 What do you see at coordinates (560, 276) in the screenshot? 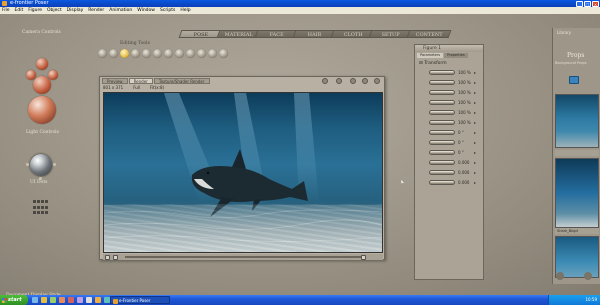
I see `library-apply-icon` at bounding box center [560, 276].